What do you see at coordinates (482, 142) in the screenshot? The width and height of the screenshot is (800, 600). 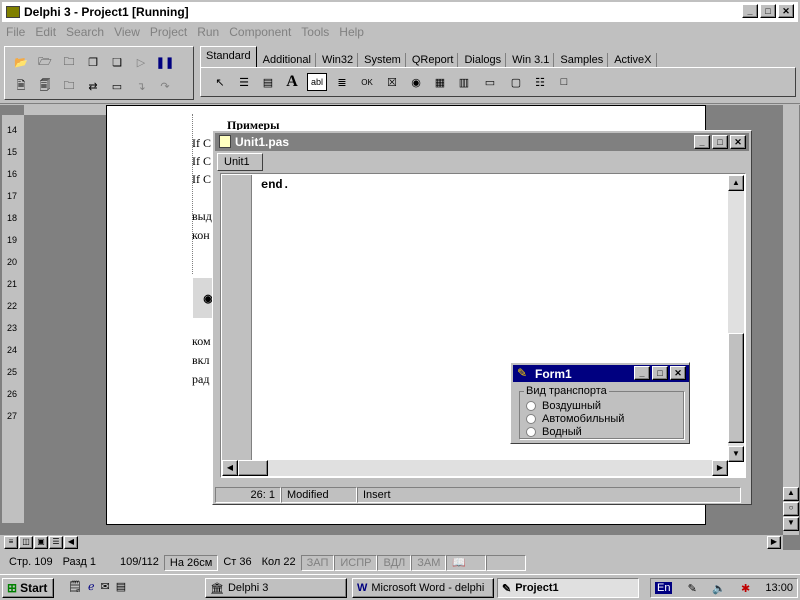 I see `unit1-title-bar: Unit1.pas _ □ ✕` at bounding box center [482, 142].